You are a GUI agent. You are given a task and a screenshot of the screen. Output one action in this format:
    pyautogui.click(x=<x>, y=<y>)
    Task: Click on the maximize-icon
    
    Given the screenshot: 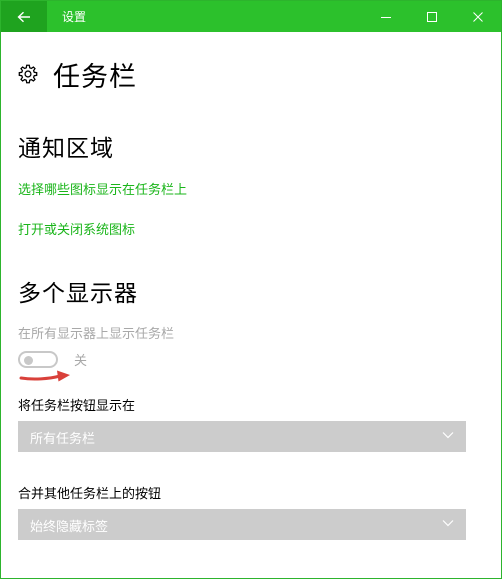 What is the action you would take?
    pyautogui.click(x=432, y=16)
    